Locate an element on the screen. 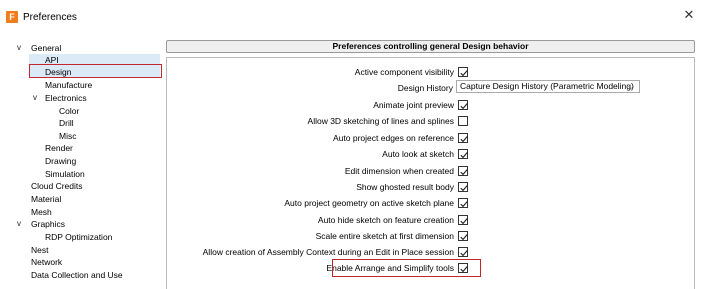 This screenshot has height=289, width=705. app-icon: F is located at coordinates (12, 17).